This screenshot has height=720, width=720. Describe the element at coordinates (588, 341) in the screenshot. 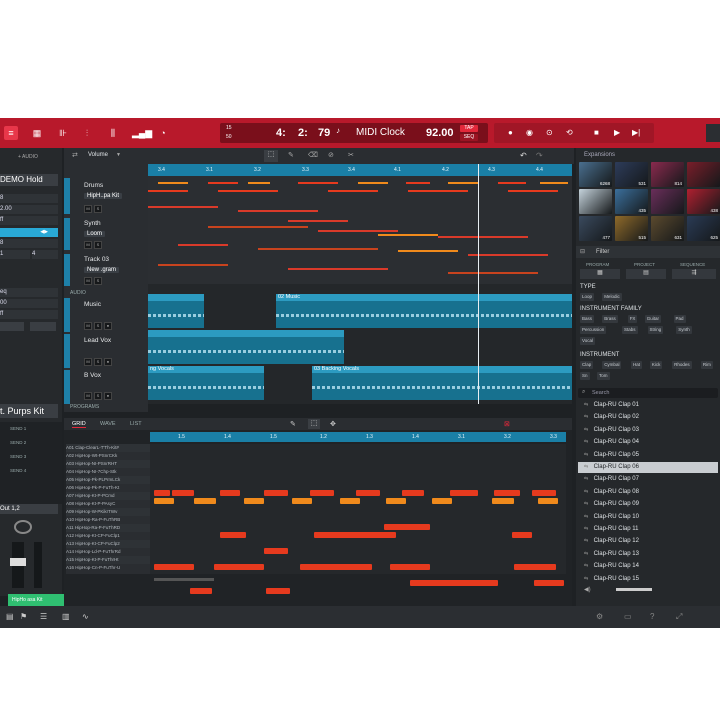

I see `filter-tag: Vocal` at that location.